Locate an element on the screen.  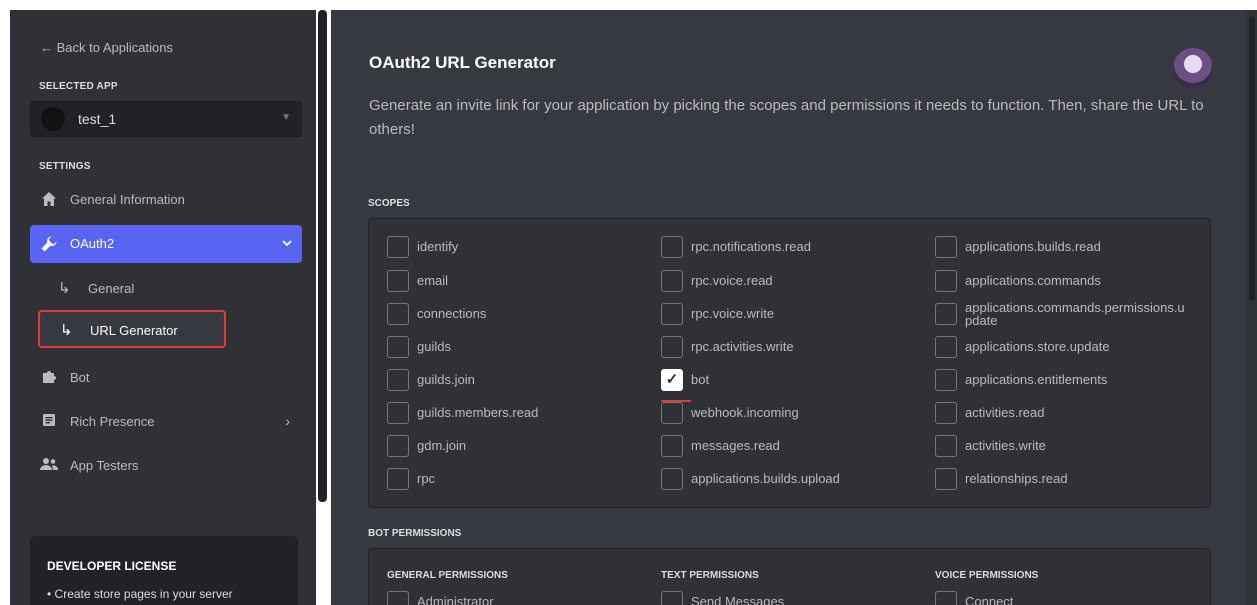
chevron-down-icon is located at coordinates (287, 243).